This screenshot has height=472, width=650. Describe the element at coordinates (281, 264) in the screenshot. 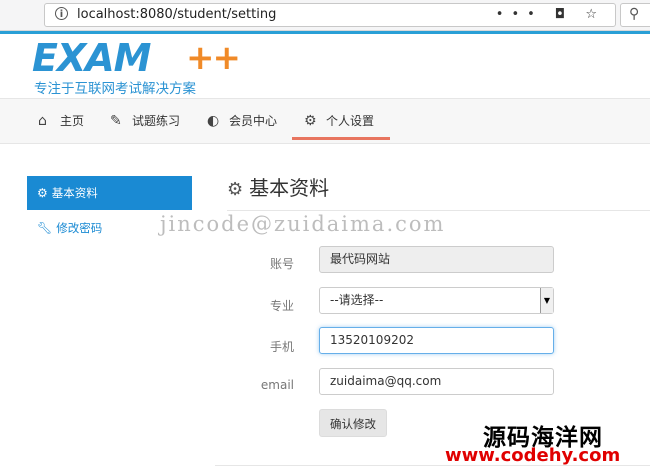

I see `account-label: 账号` at that location.